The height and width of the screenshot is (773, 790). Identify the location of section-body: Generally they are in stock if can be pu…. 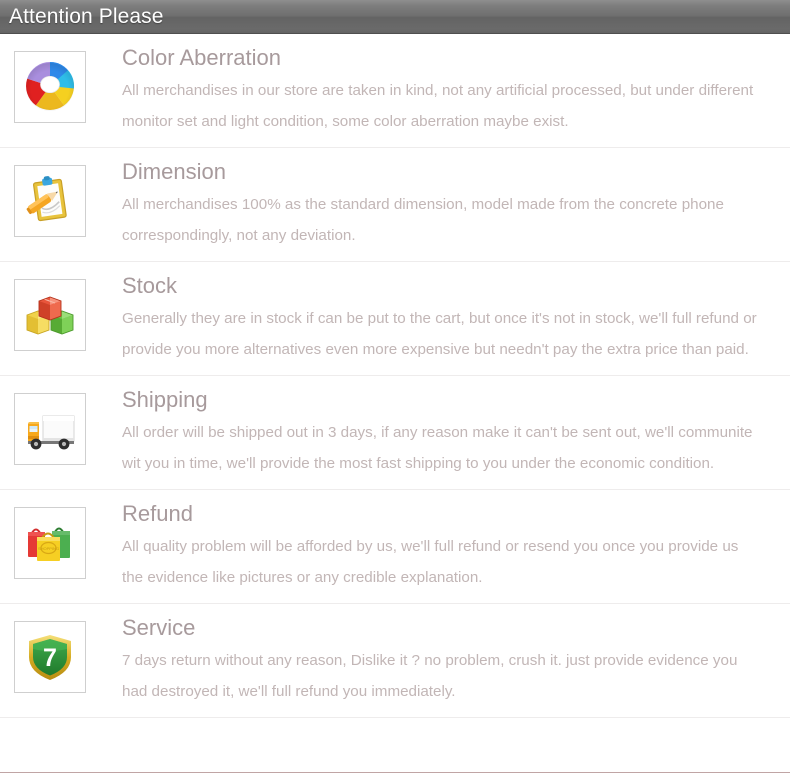
(456, 334).